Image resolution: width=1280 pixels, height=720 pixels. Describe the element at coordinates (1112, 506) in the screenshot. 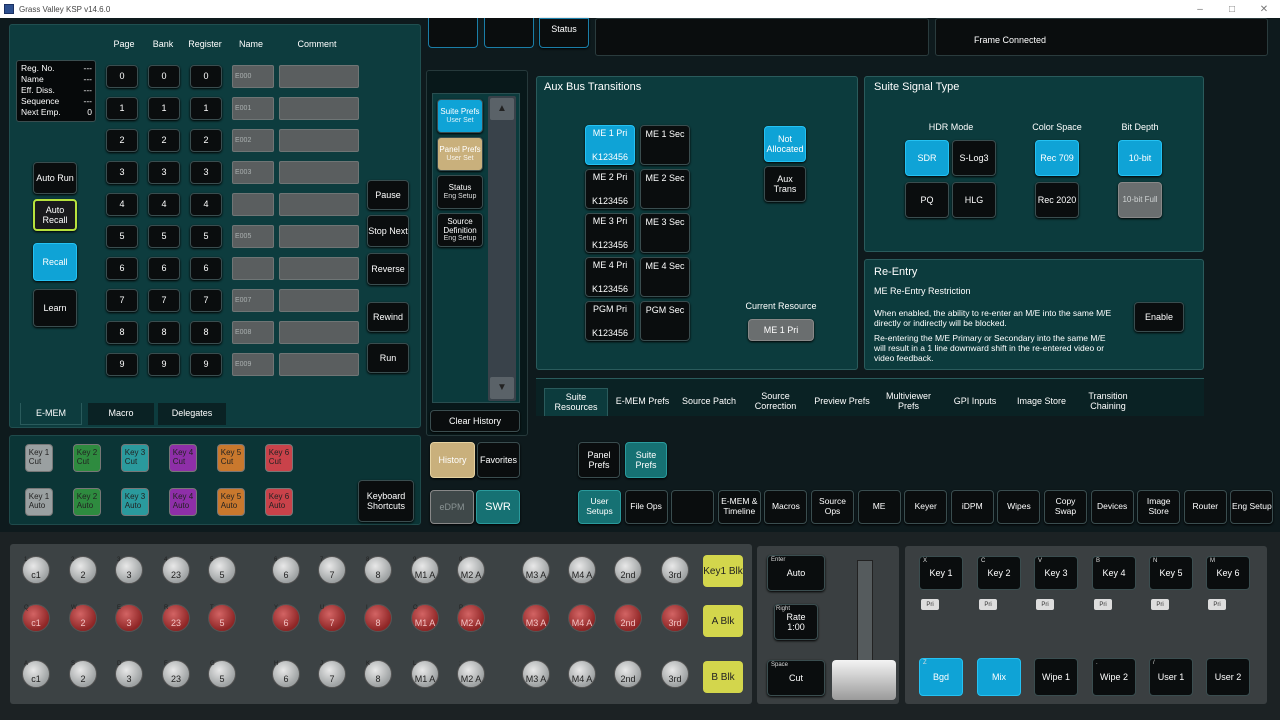

I see `menu-tab-label: Devices` at that location.